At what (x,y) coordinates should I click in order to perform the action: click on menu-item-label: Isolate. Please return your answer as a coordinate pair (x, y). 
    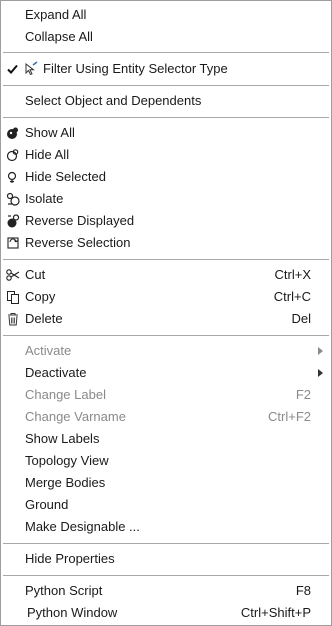
    Looking at the image, I should click on (44, 198).